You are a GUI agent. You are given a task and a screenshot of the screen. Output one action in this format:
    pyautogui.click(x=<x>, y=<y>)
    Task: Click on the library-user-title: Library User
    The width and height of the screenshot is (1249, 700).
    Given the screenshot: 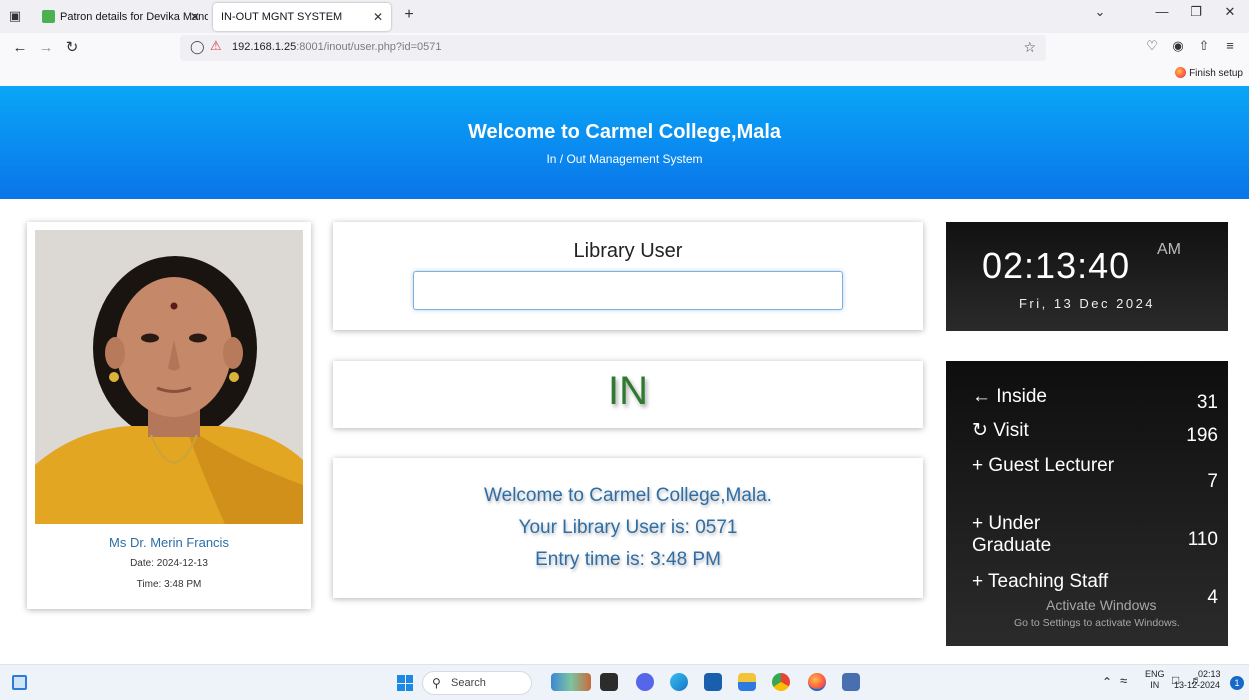 What is the action you would take?
    pyautogui.click(x=628, y=251)
    